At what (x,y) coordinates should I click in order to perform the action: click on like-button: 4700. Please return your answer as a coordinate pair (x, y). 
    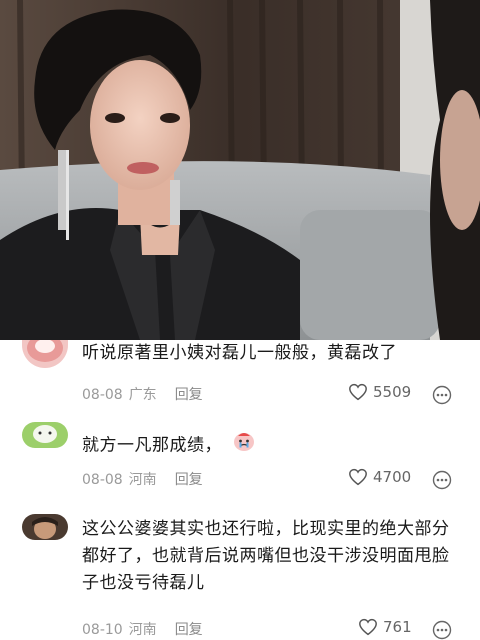
    Looking at the image, I should click on (379, 477).